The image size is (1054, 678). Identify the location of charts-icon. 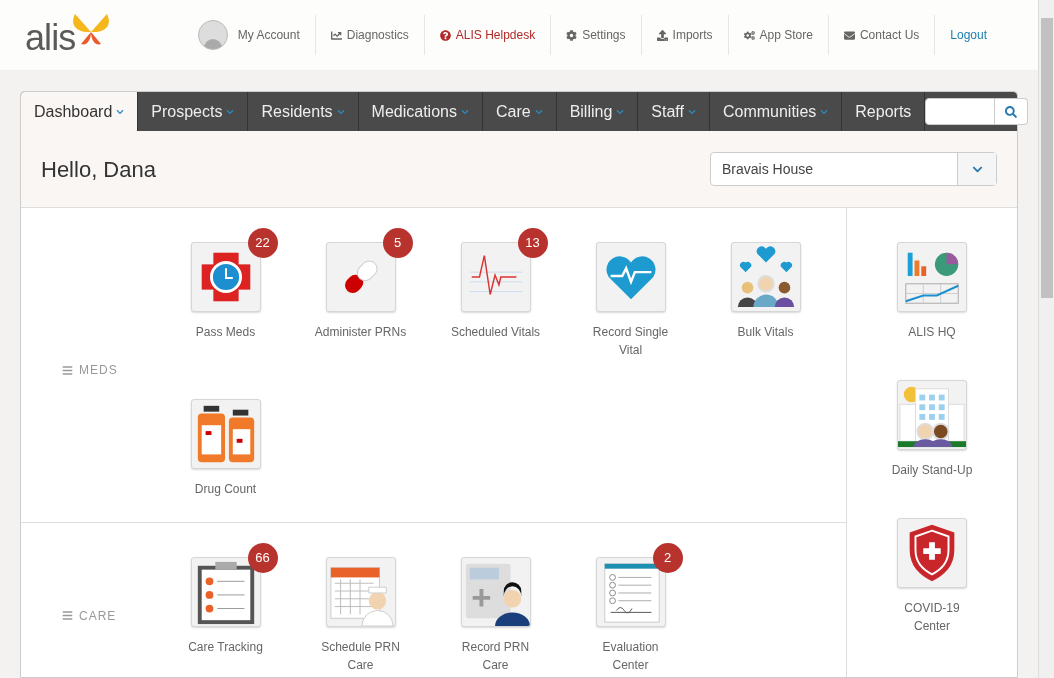
(932, 277).